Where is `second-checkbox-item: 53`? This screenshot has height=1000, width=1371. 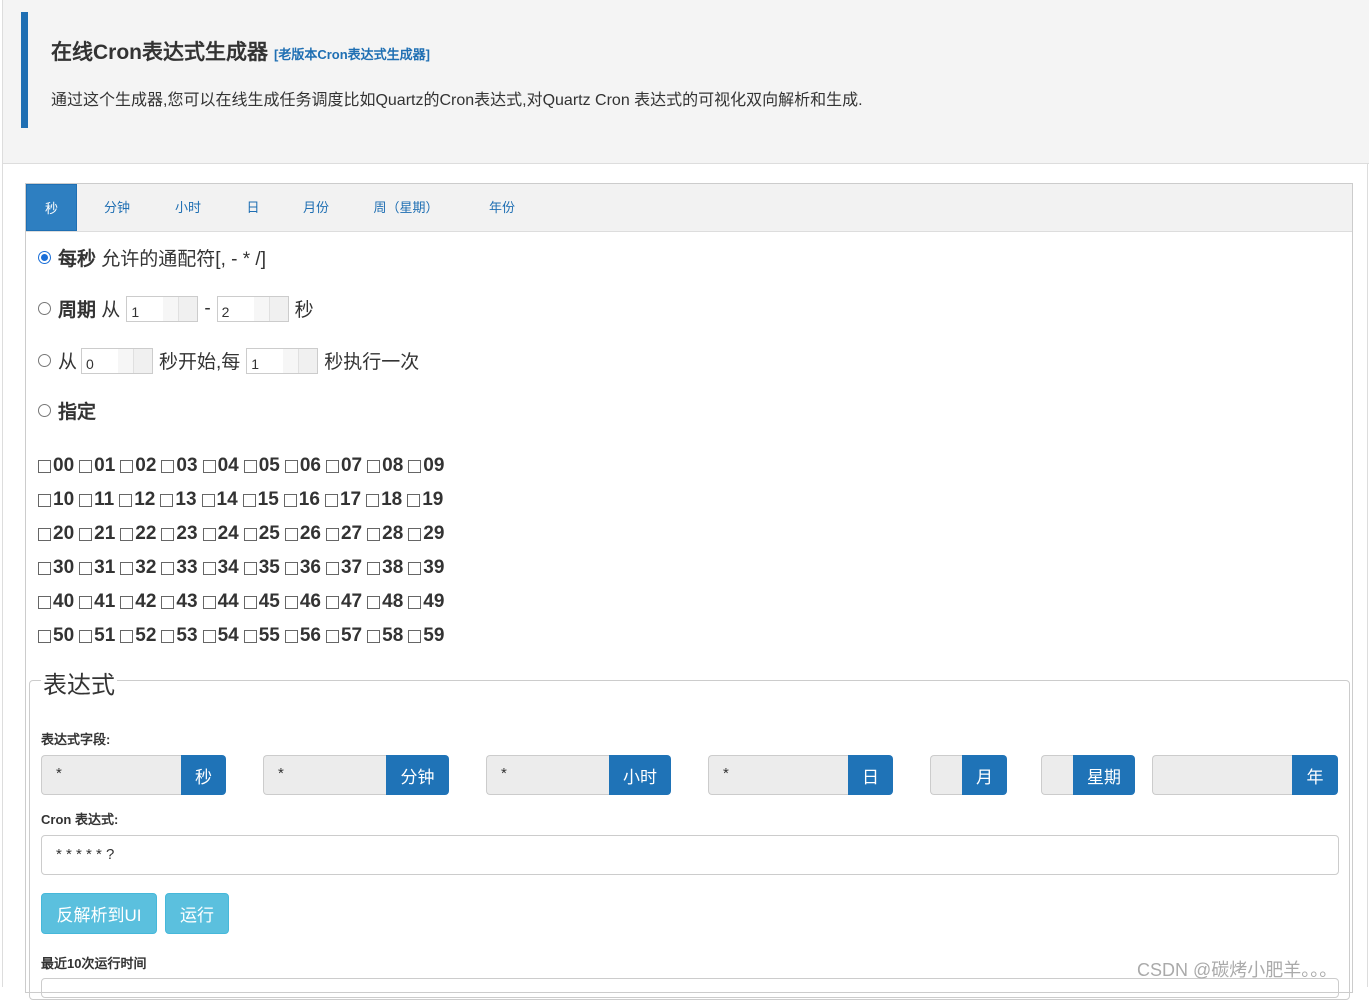
second-checkbox-item: 53 is located at coordinates (179, 636).